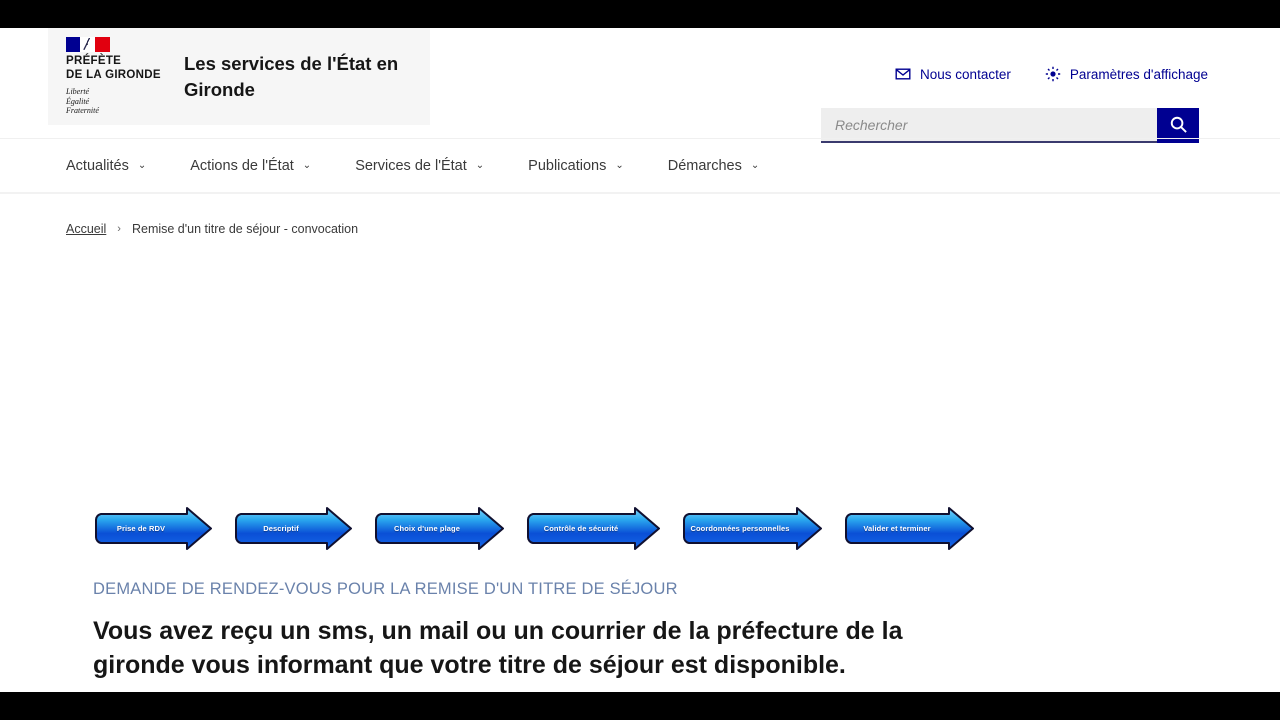 This screenshot has width=1280, height=720. I want to click on nav-label: Actualités, so click(97, 165).